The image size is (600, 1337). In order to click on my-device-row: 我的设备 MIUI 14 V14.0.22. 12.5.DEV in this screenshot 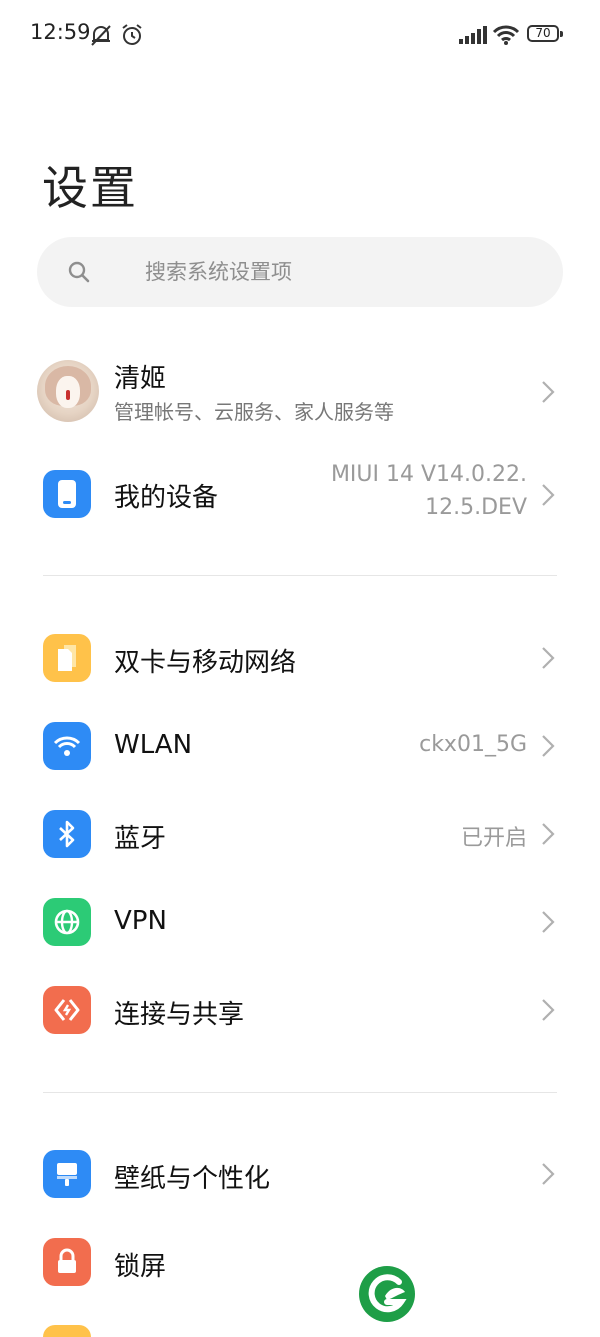, I will do `click(300, 495)`.